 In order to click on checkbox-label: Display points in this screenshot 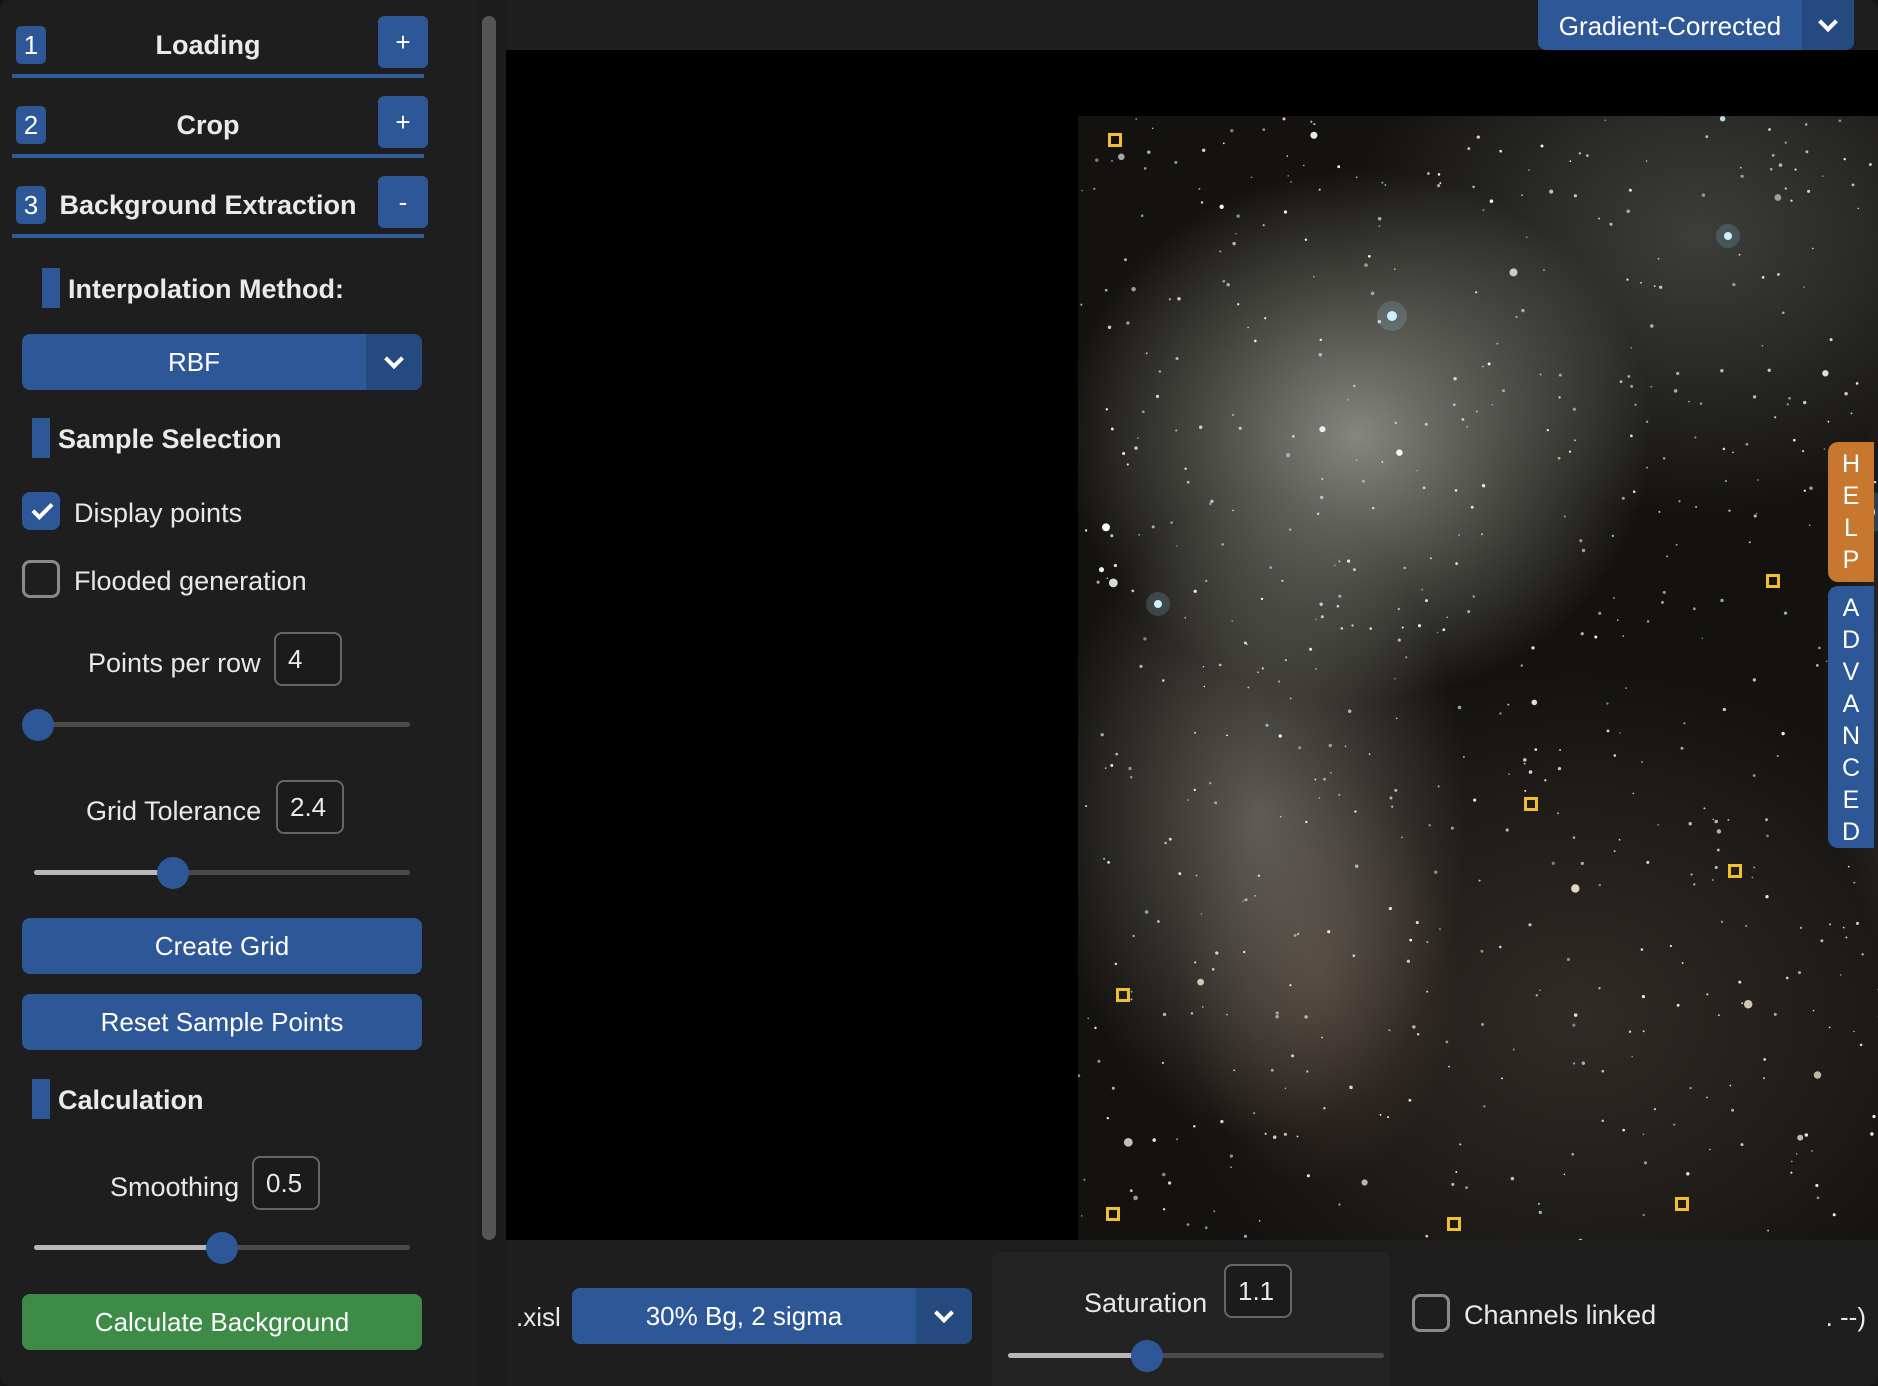, I will do `click(158, 513)`.